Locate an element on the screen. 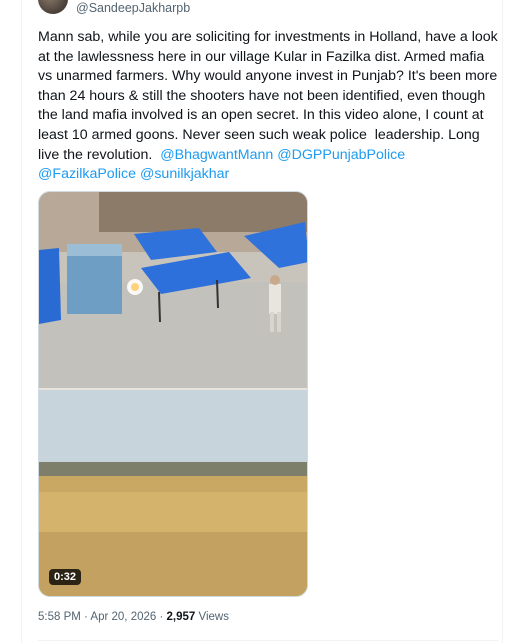 This screenshot has height=643, width=514. mention-link: @sunilkjakhar is located at coordinates (184, 174).